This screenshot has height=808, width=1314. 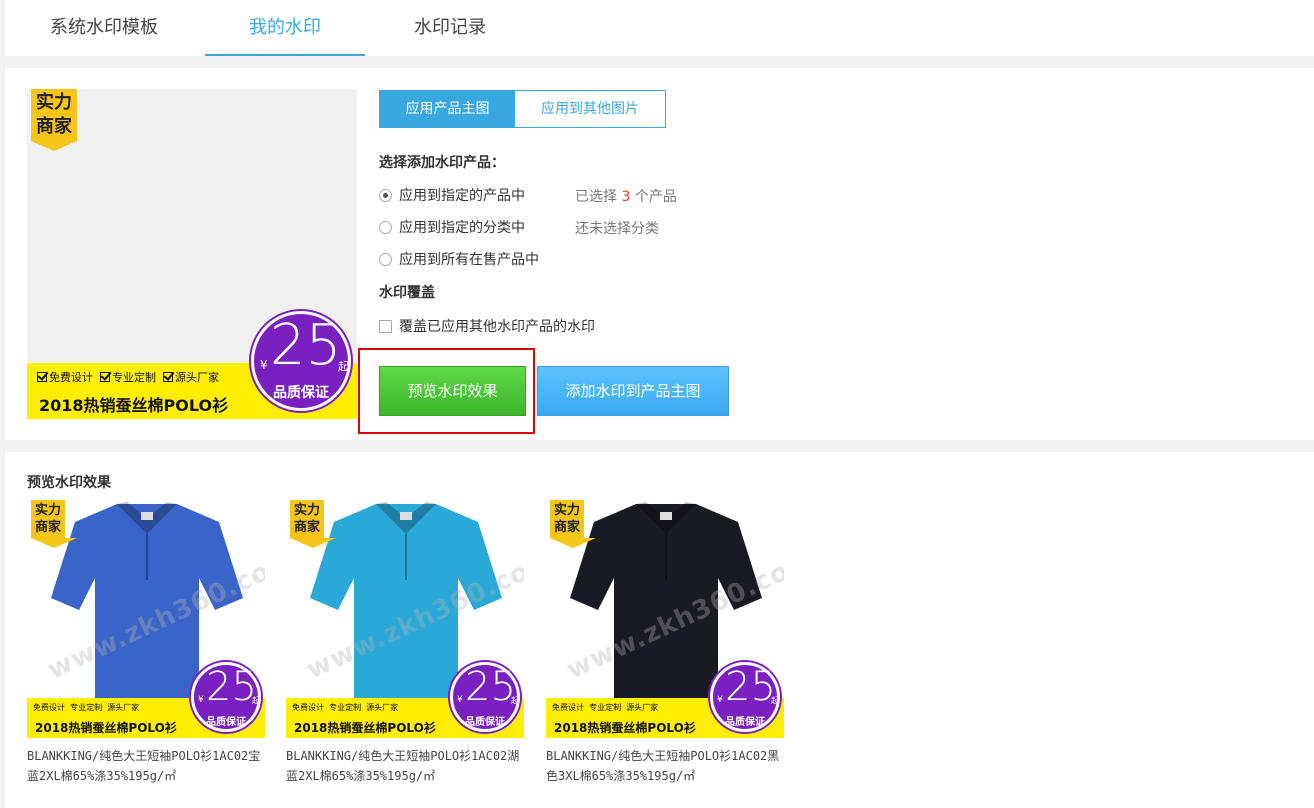 I want to click on option-specific-category: 应用到指定的分类中, so click(x=464, y=228).